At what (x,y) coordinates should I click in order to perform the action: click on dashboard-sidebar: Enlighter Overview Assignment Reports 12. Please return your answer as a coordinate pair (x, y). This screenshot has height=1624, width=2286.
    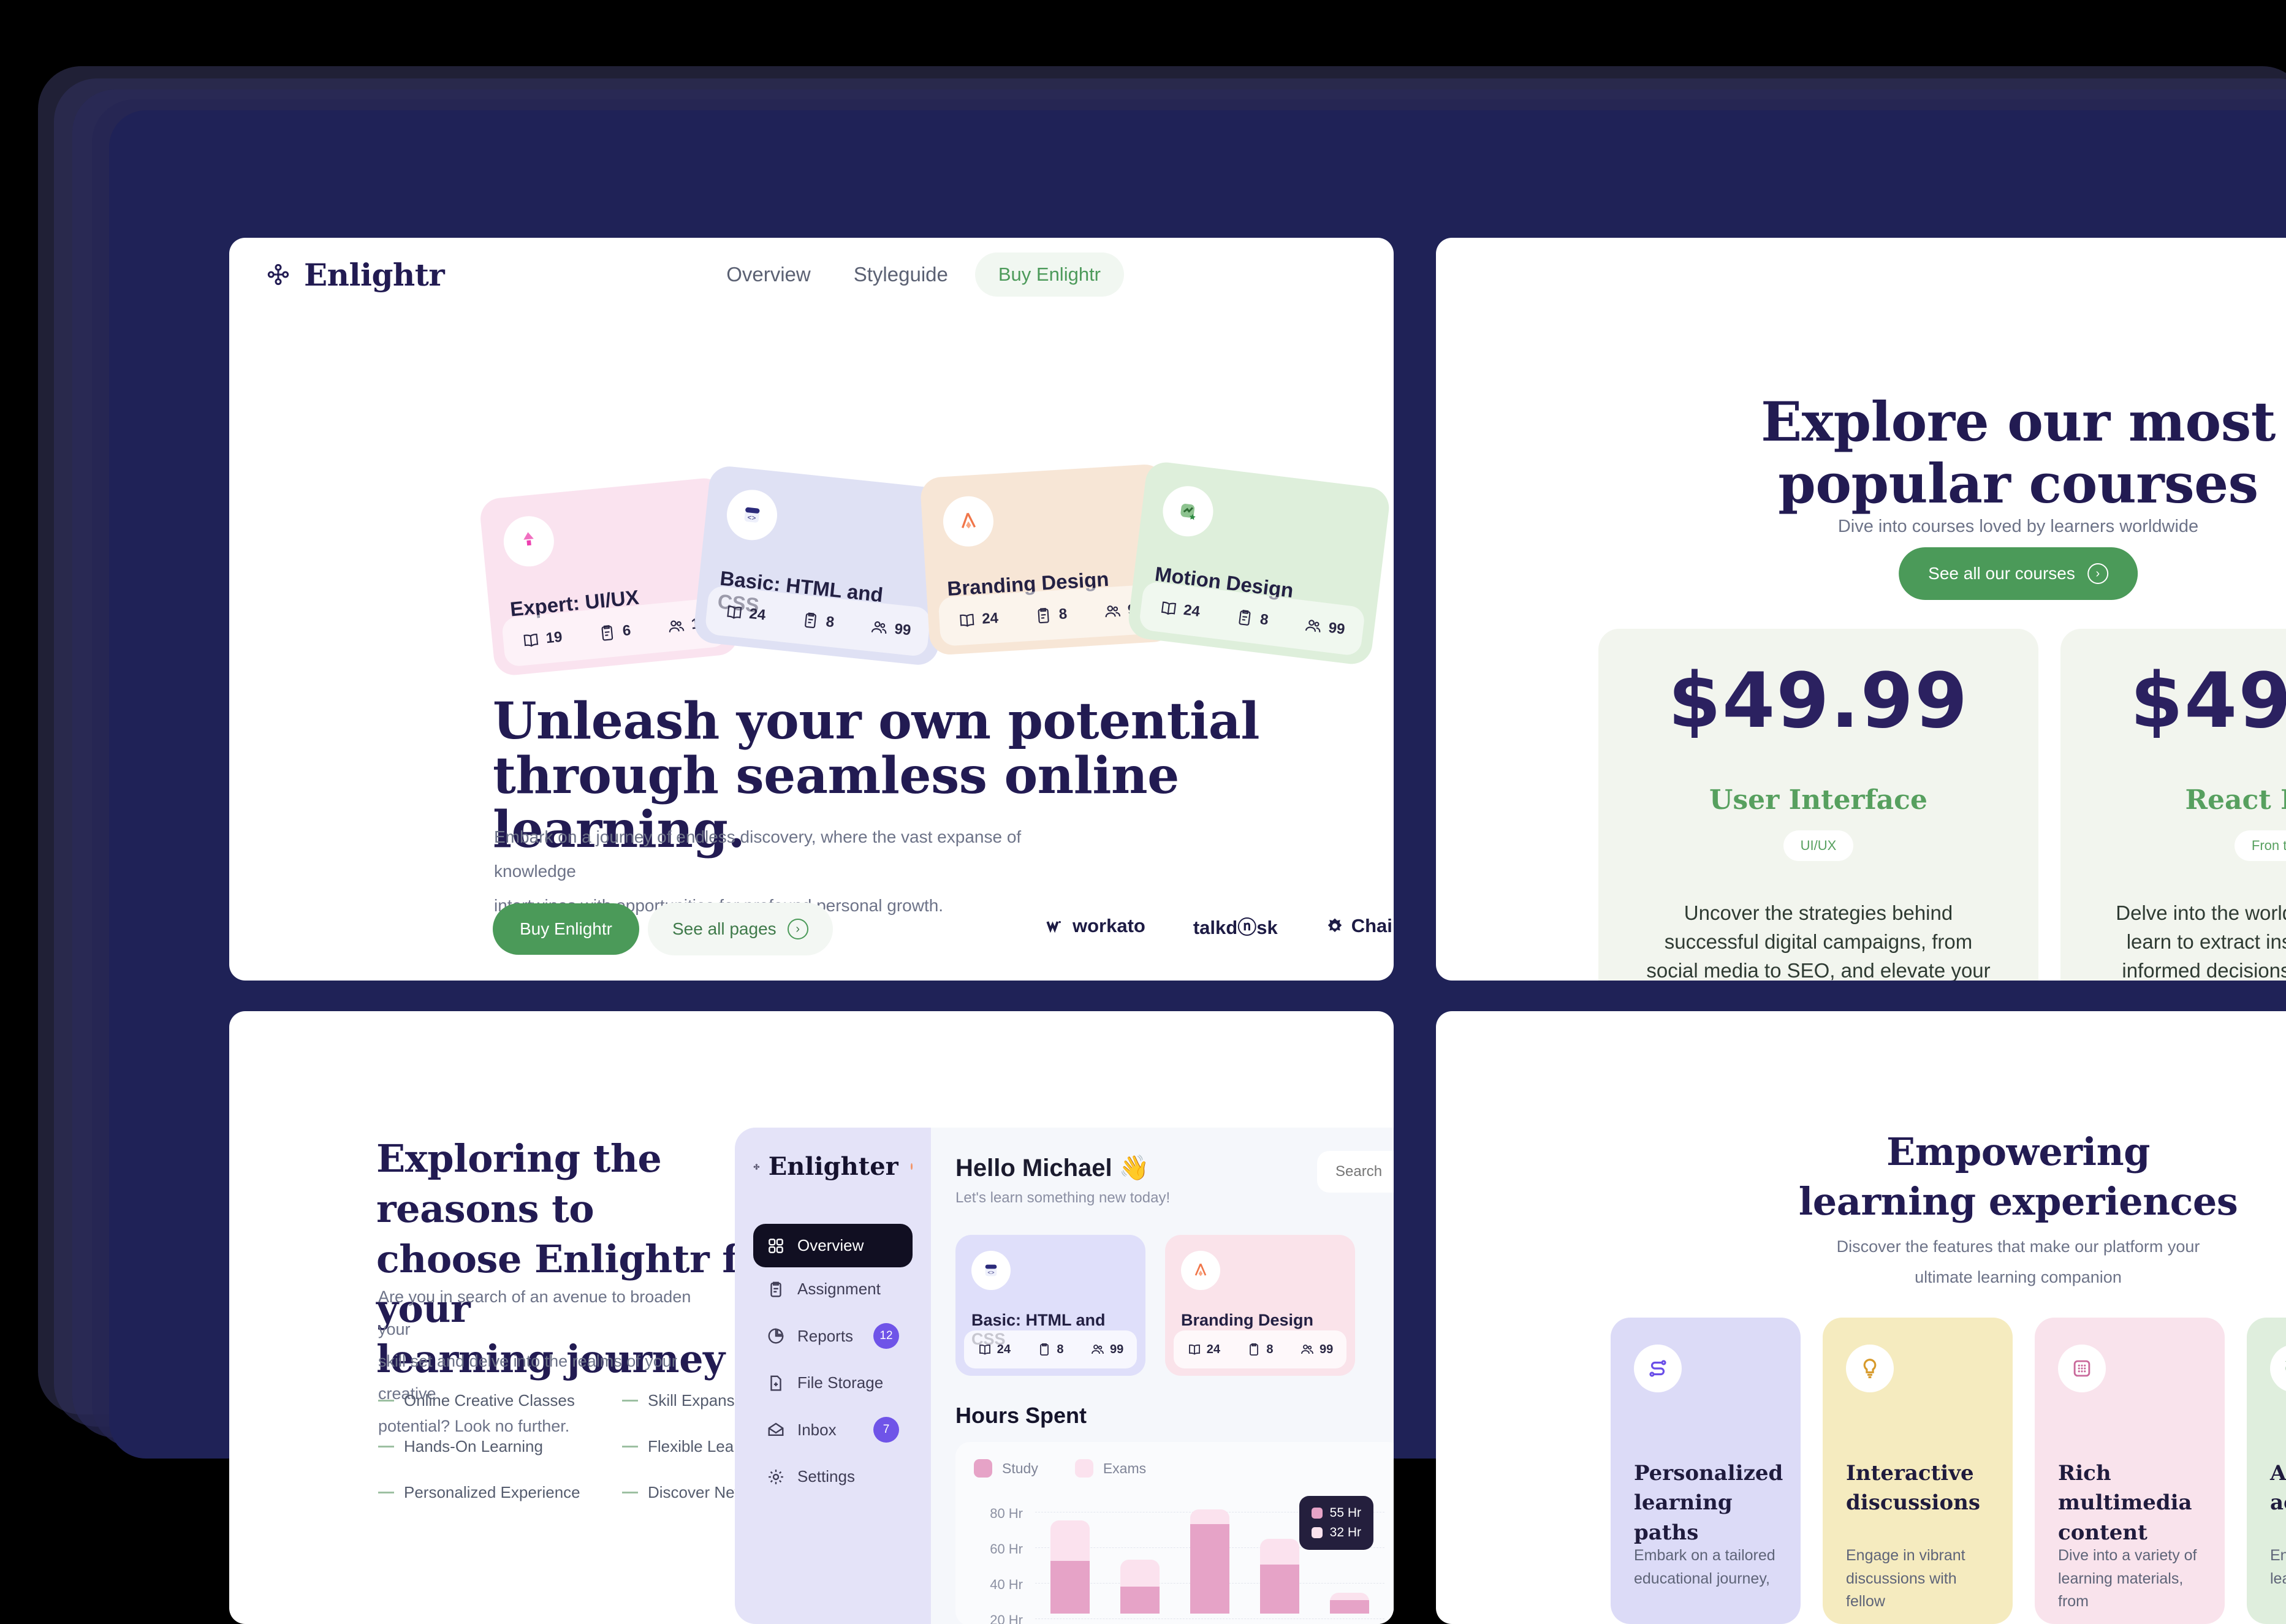
    Looking at the image, I should click on (833, 1376).